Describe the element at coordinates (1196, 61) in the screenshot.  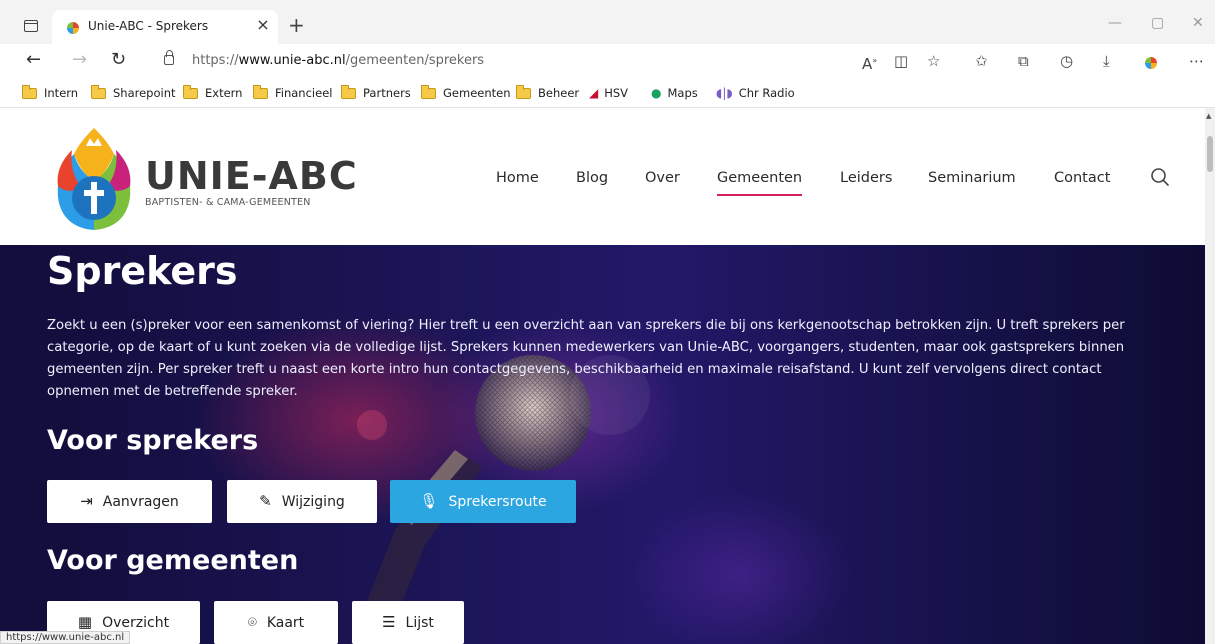
I see `more-menu-icon: ⋯` at that location.